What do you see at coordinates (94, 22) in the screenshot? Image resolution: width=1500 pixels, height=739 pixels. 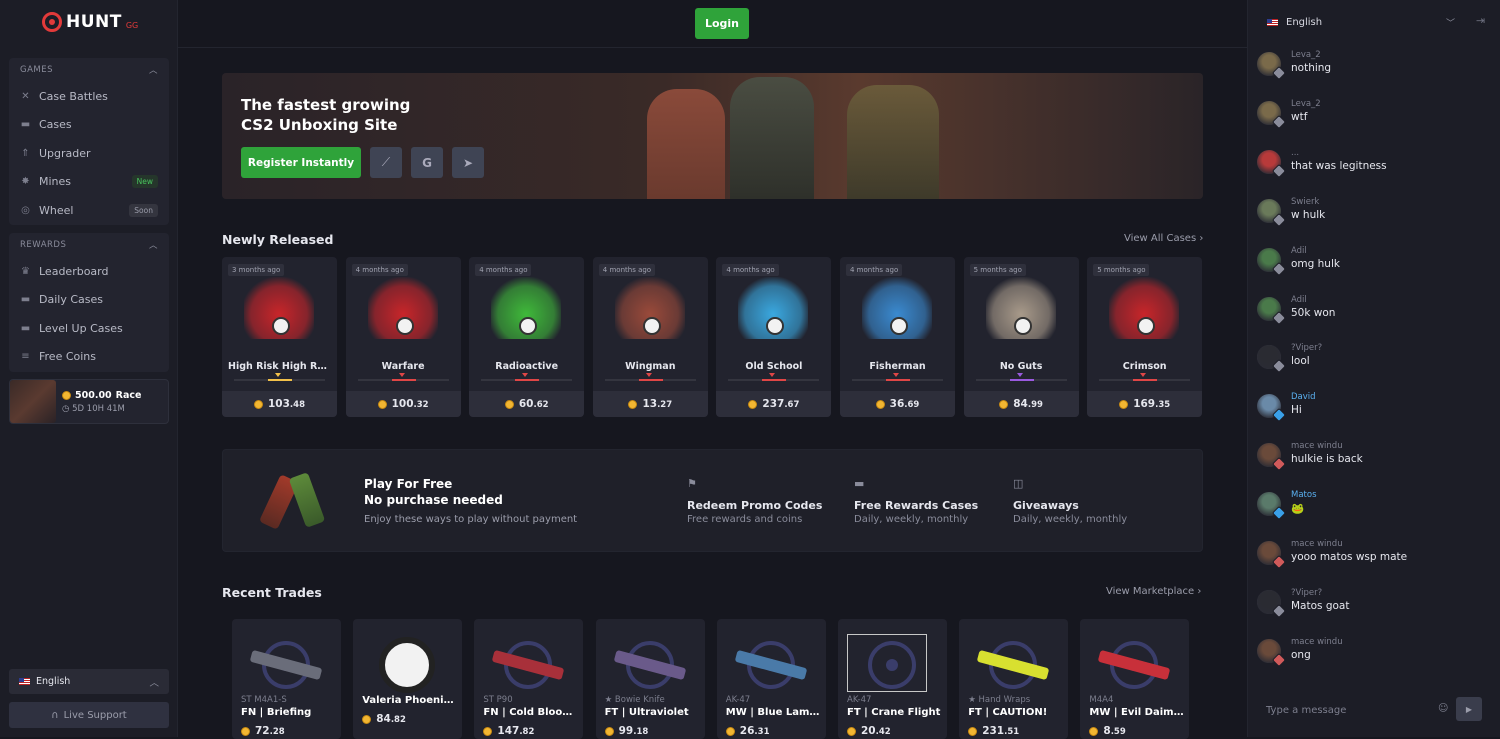 I see `logo-text: HUNT` at bounding box center [94, 22].